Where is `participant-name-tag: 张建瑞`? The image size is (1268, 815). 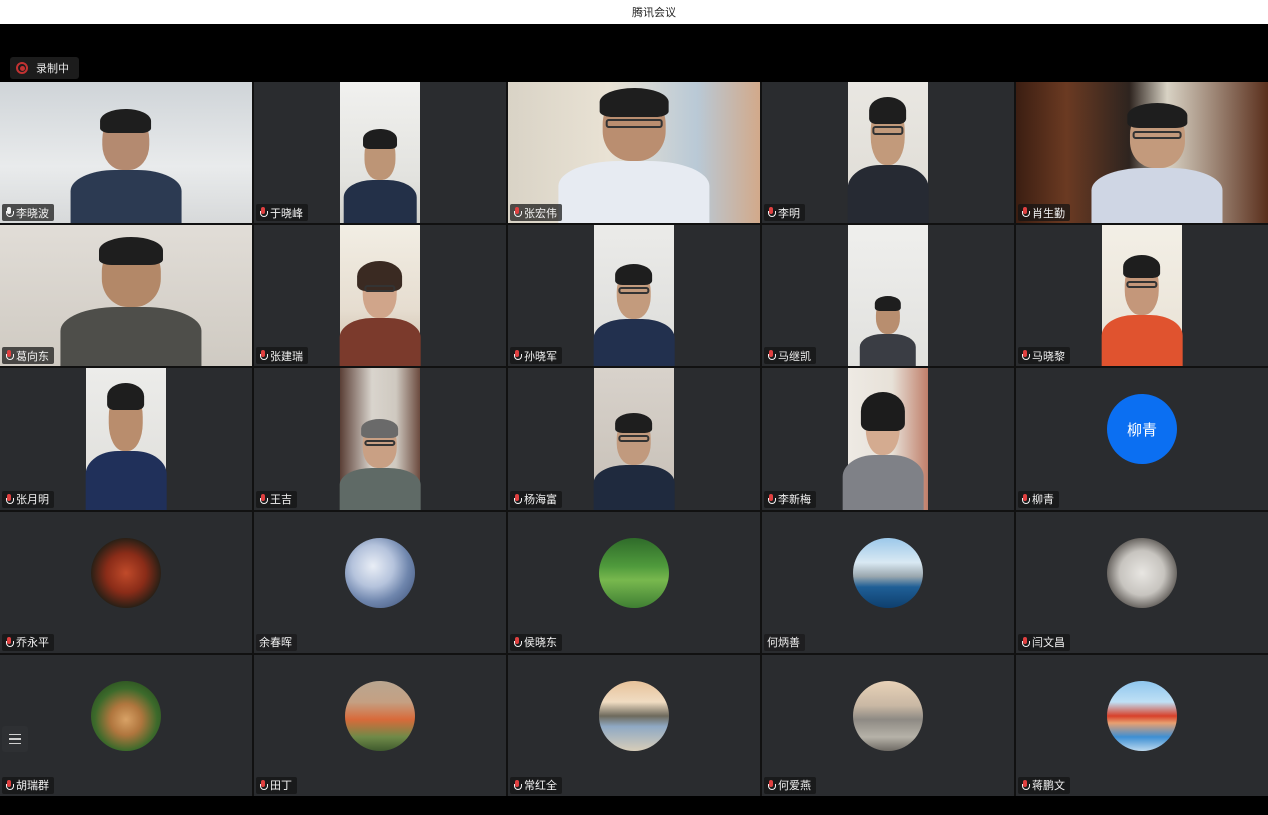 participant-name-tag: 张建瑞 is located at coordinates (282, 356).